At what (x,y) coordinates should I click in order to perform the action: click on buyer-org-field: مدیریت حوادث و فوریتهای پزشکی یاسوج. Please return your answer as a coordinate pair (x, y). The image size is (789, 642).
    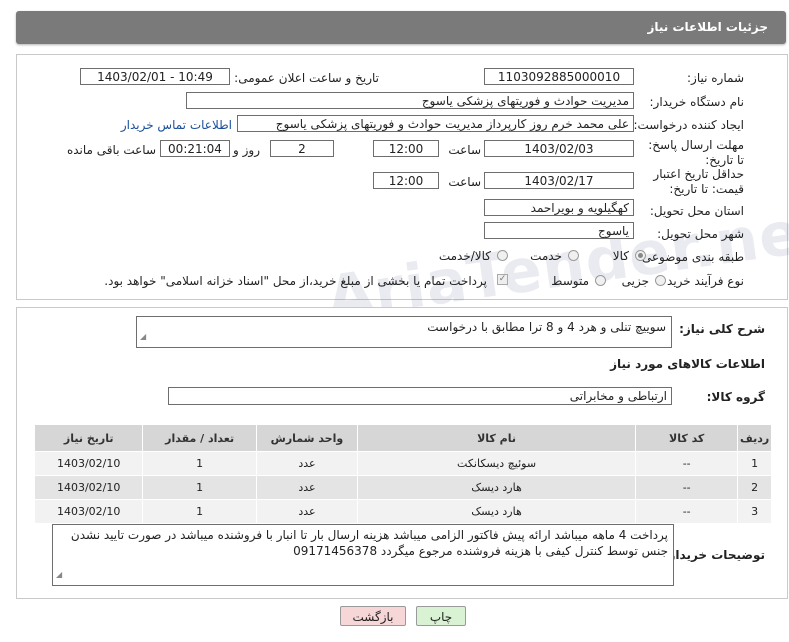
    Looking at the image, I should click on (410, 100).